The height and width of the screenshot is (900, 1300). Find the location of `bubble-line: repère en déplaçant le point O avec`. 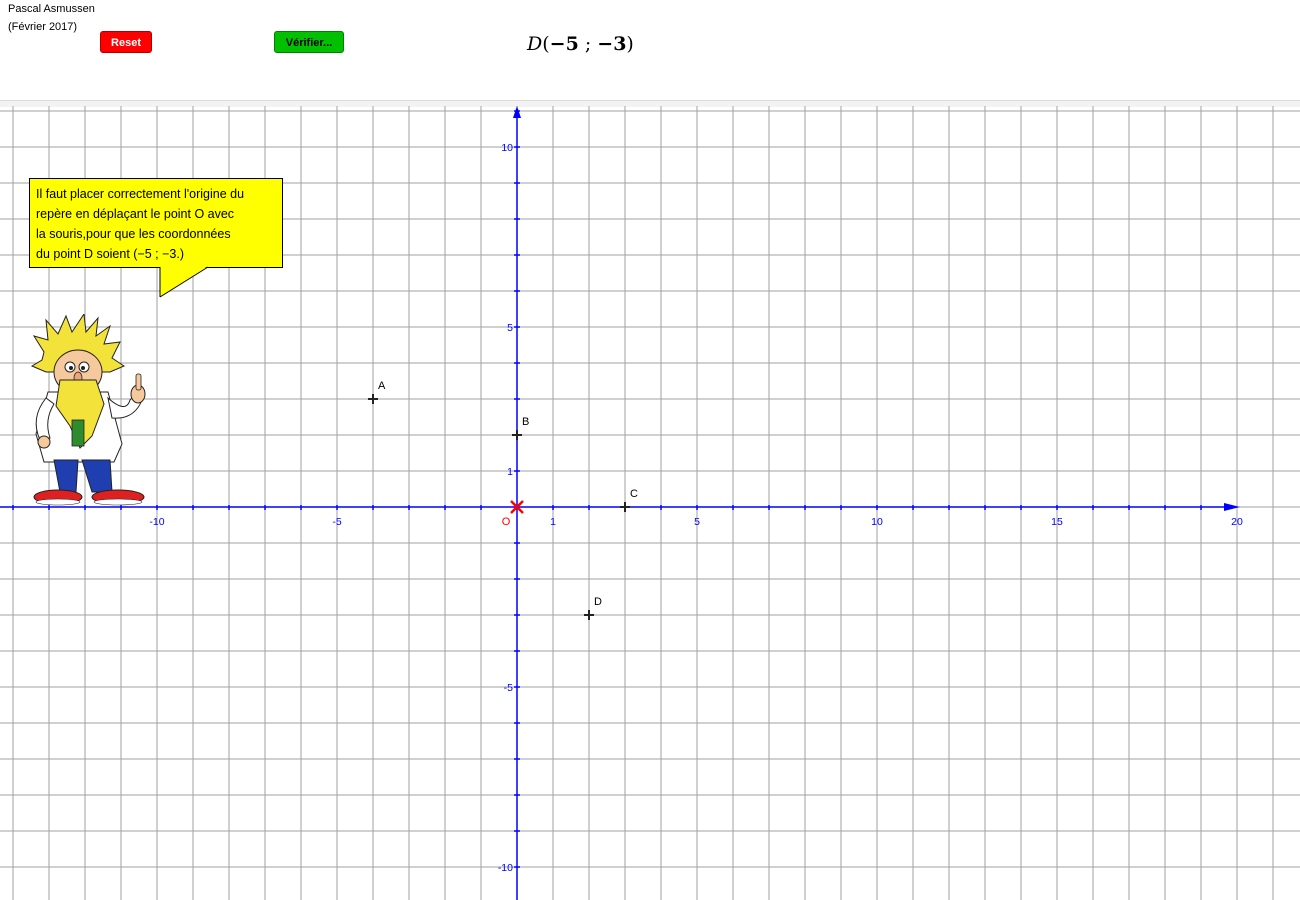

bubble-line: repère en déplaçant le point O avec is located at coordinates (135, 214).